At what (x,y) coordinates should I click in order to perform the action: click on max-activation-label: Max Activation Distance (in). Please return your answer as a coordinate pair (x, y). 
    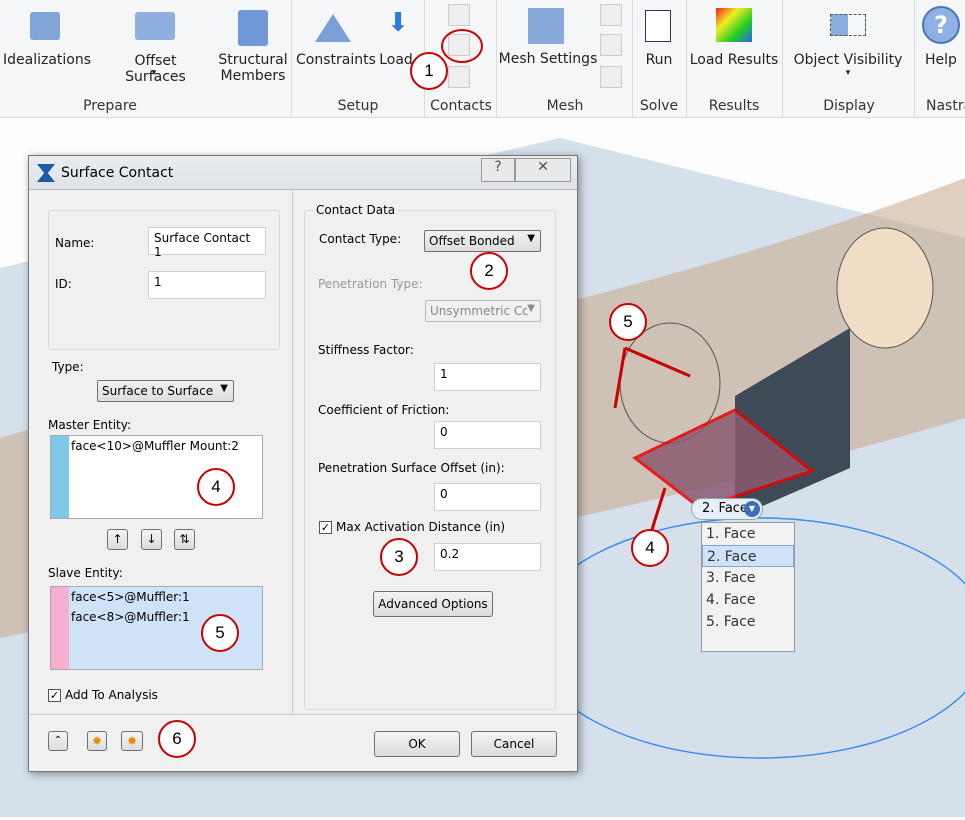
    Looking at the image, I should click on (421, 527).